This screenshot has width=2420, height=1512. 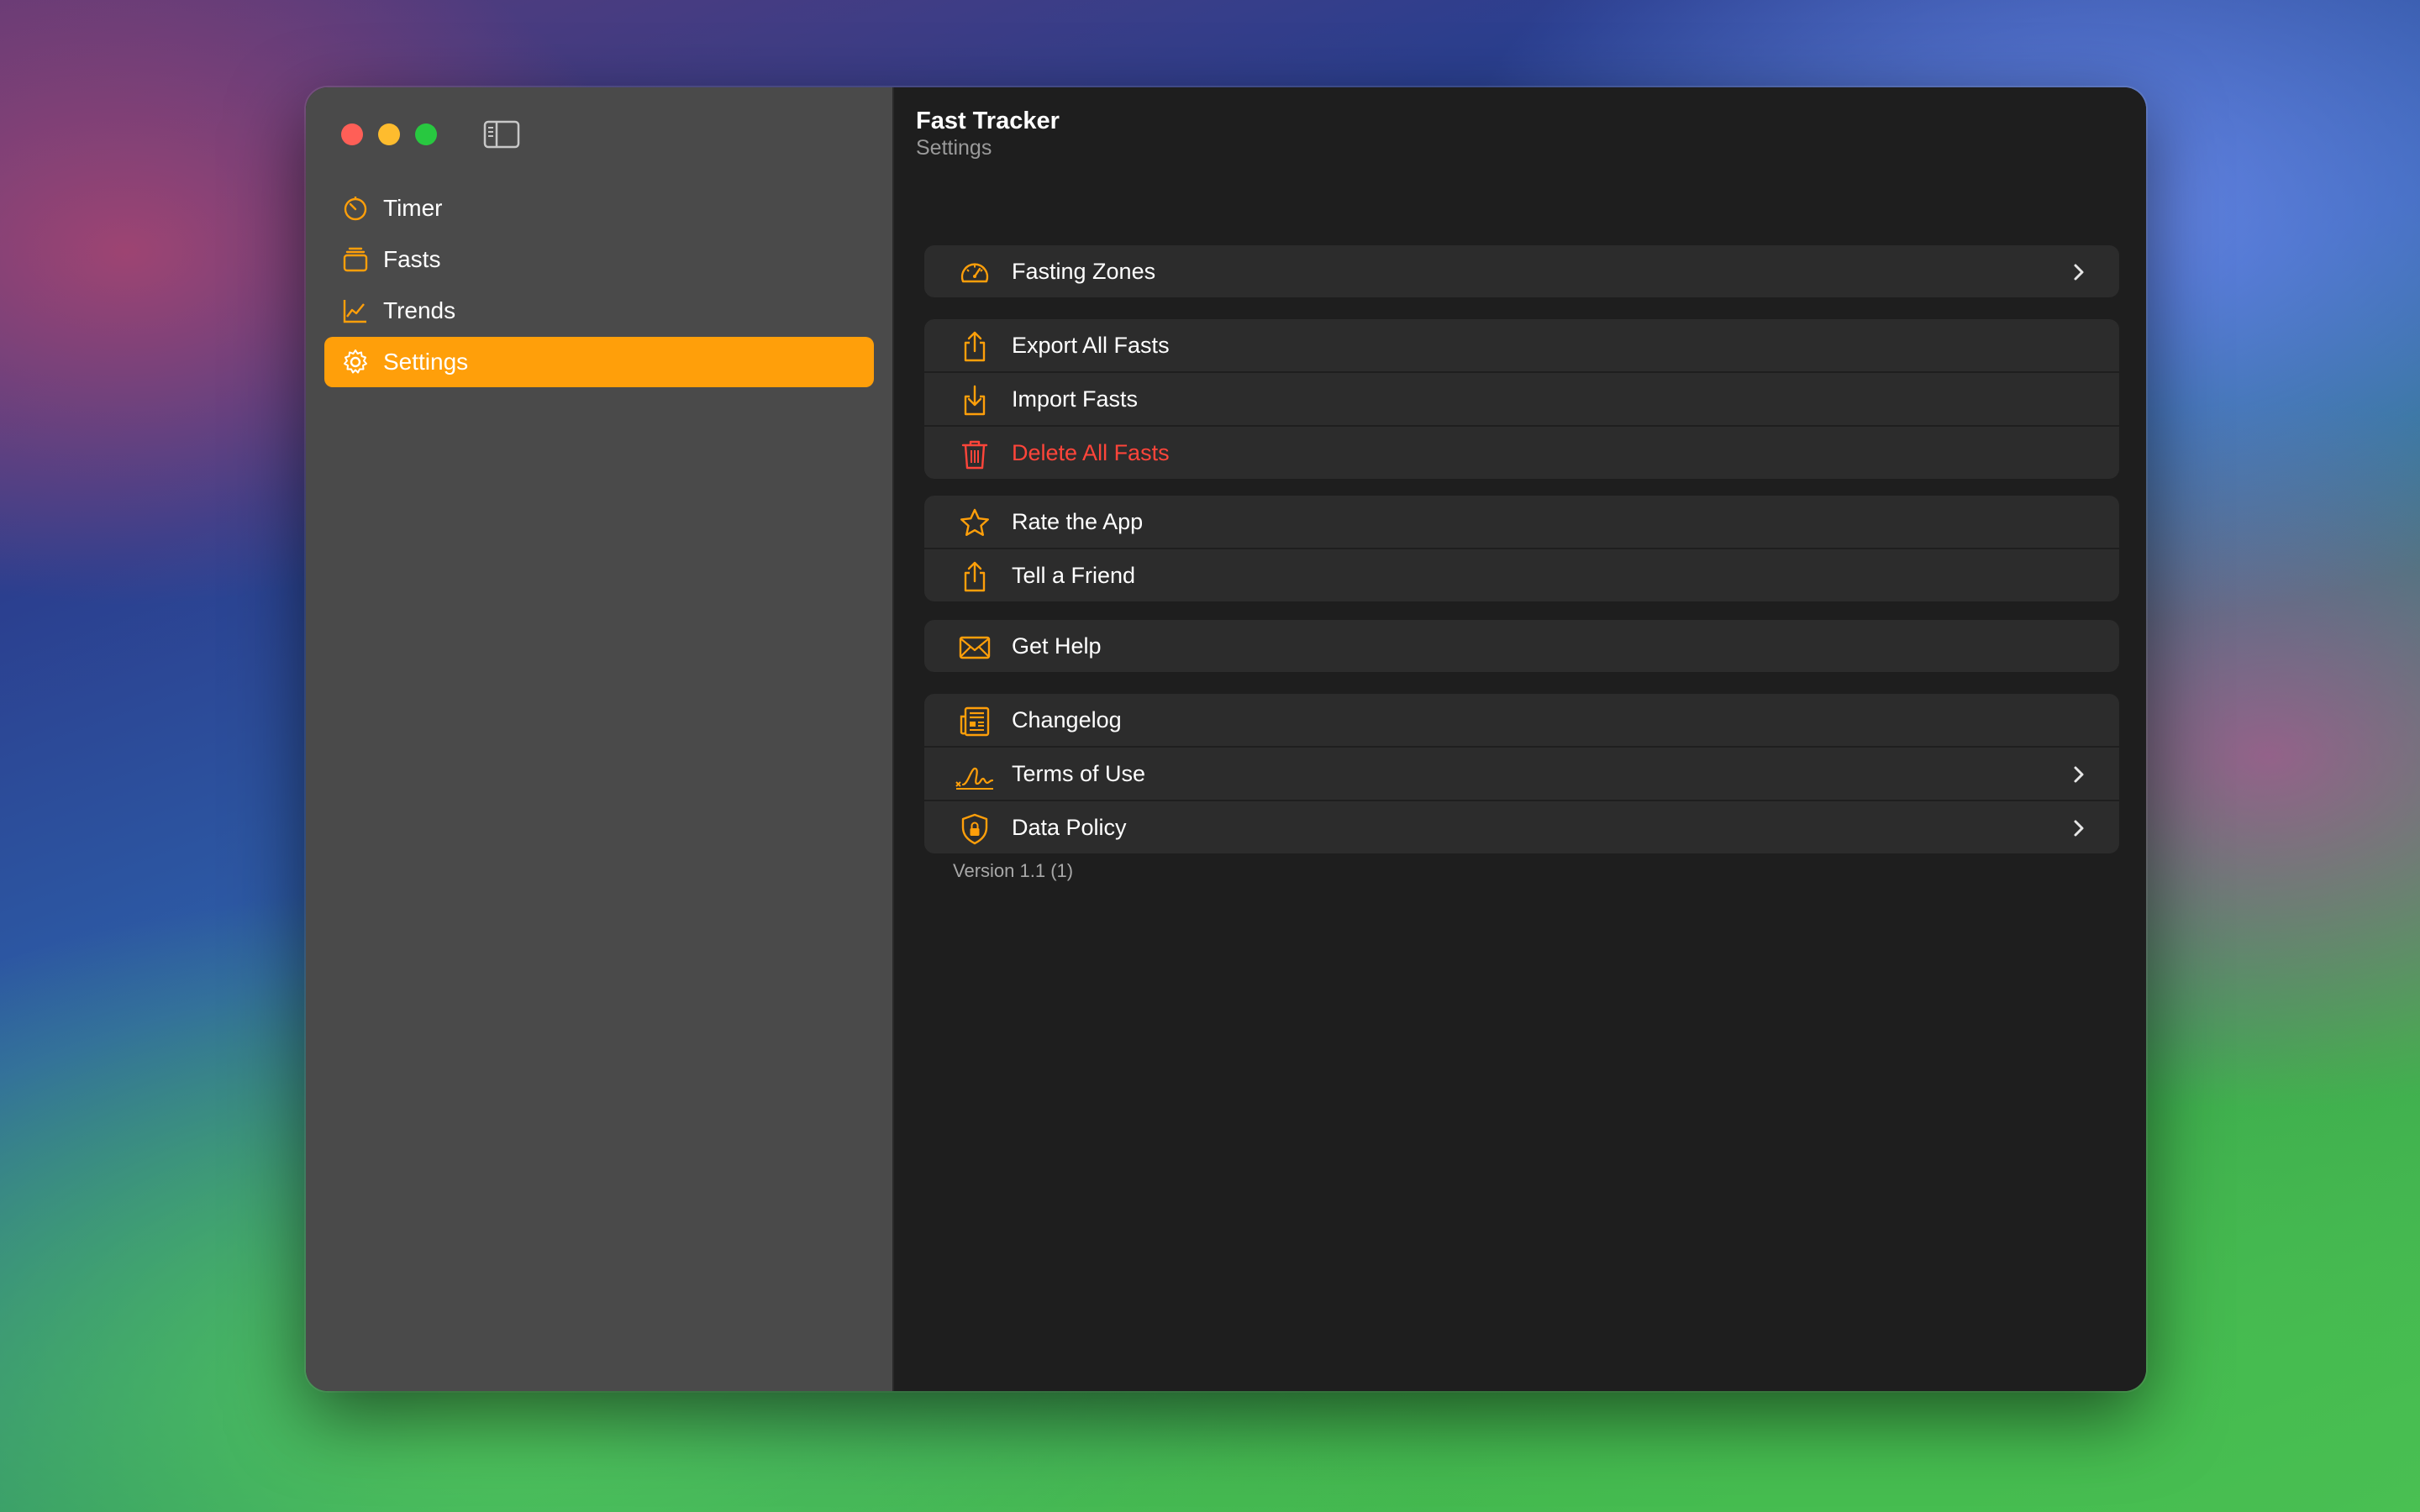 What do you see at coordinates (1091, 452) in the screenshot?
I see `delete-all-fasts-label: Delete All Fasts` at bounding box center [1091, 452].